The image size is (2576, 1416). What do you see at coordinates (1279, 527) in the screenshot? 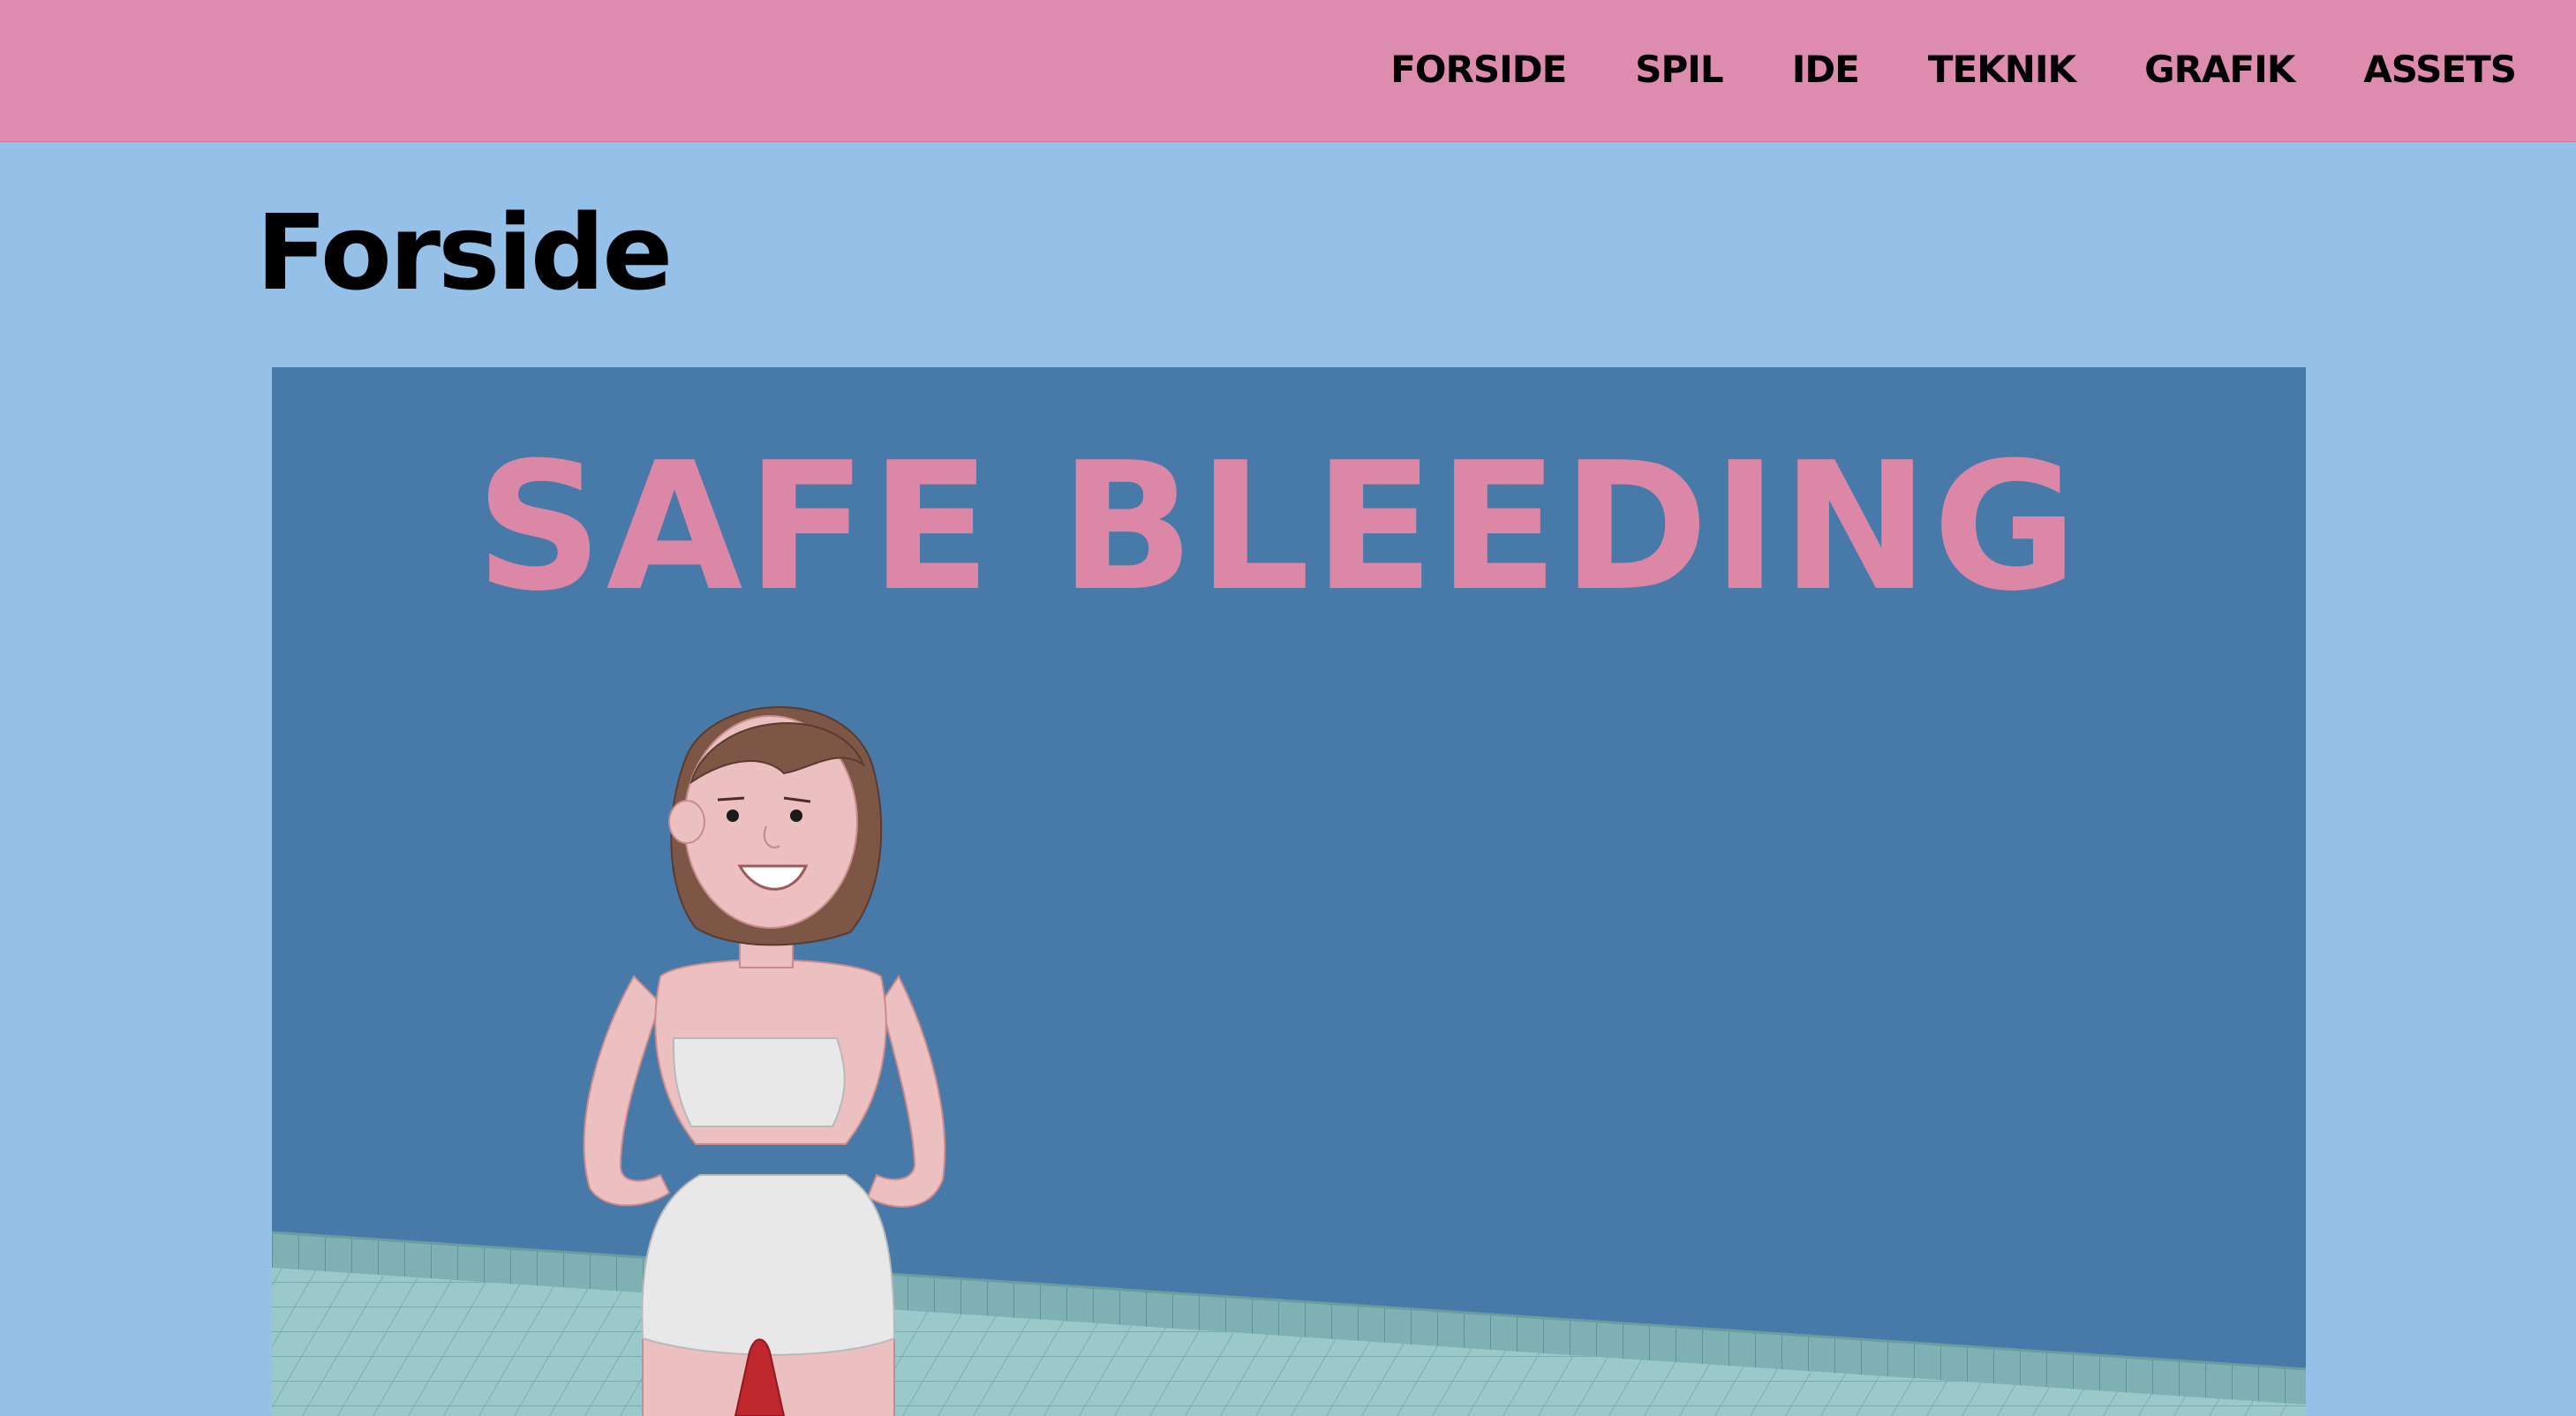
I see `hero-title: SAFE BLEEDING` at bounding box center [1279, 527].